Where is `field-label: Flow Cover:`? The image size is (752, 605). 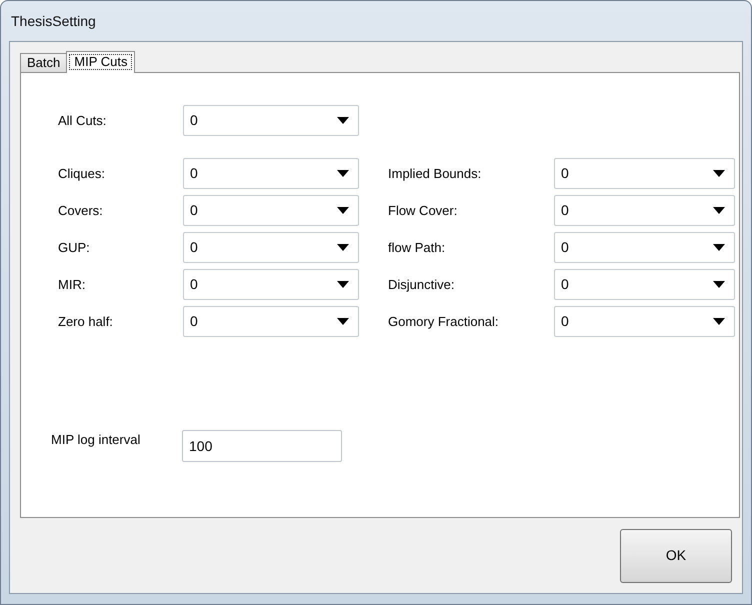
field-label: Flow Cover: is located at coordinates (423, 211).